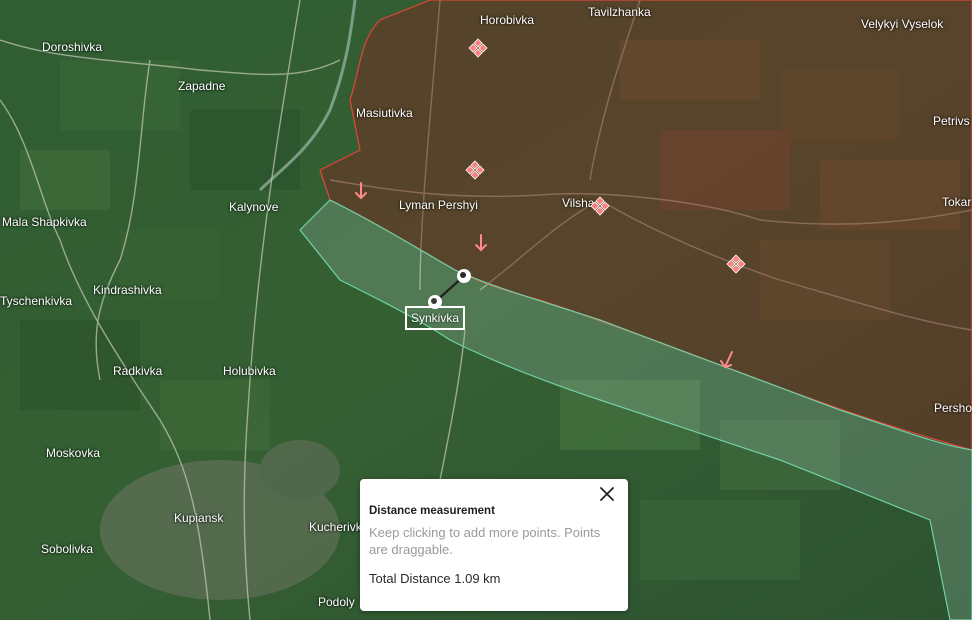 This screenshot has width=972, height=620. I want to click on place-label: Horobivka, so click(507, 20).